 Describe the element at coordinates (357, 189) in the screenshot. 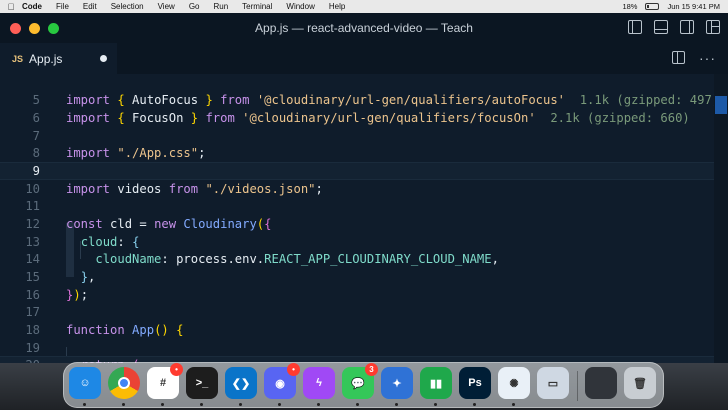

I see `code-line: 10 import videos from "./videos.json";` at that location.